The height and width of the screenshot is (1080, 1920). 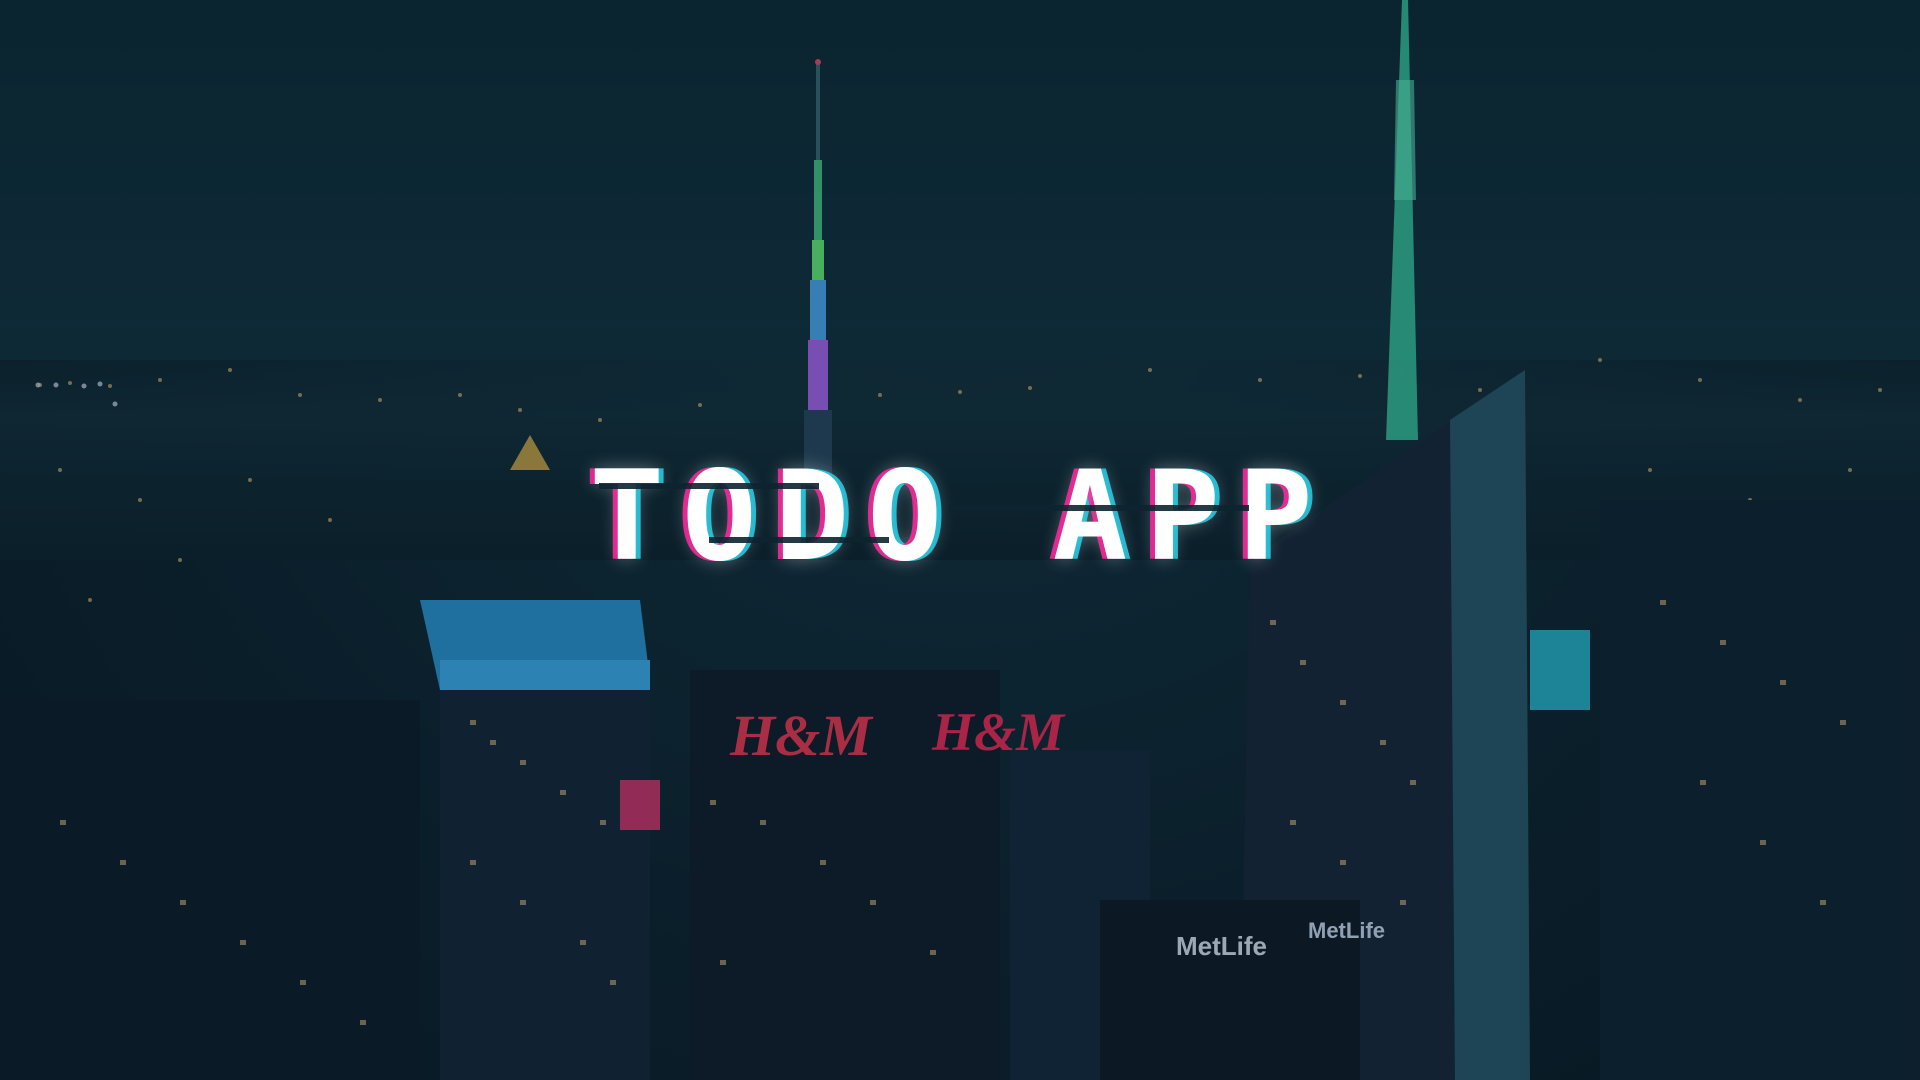 I want to click on app-title-text: TODO APP, so click(x=960, y=517).